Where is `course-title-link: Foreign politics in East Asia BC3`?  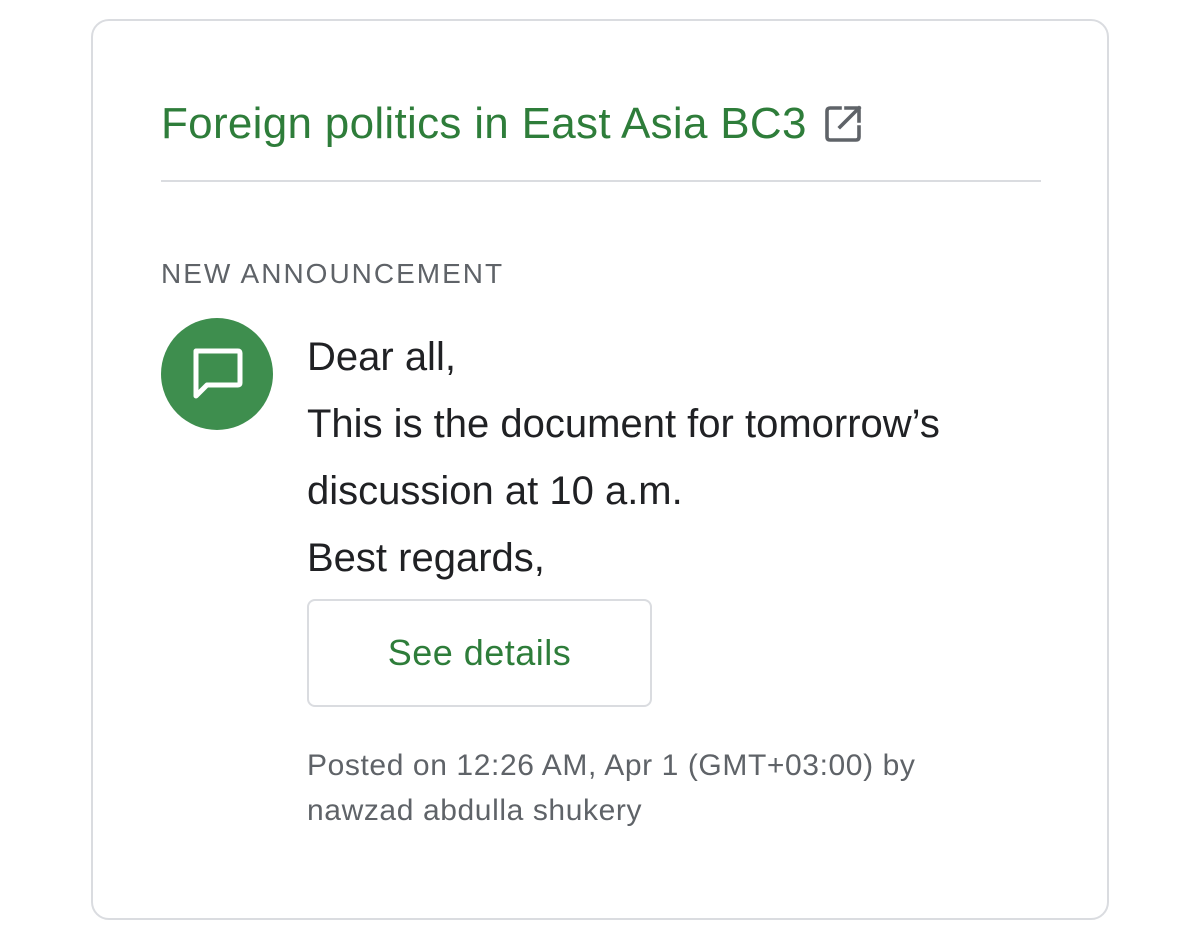 course-title-link: Foreign politics in East Asia BC3 is located at coordinates (484, 124).